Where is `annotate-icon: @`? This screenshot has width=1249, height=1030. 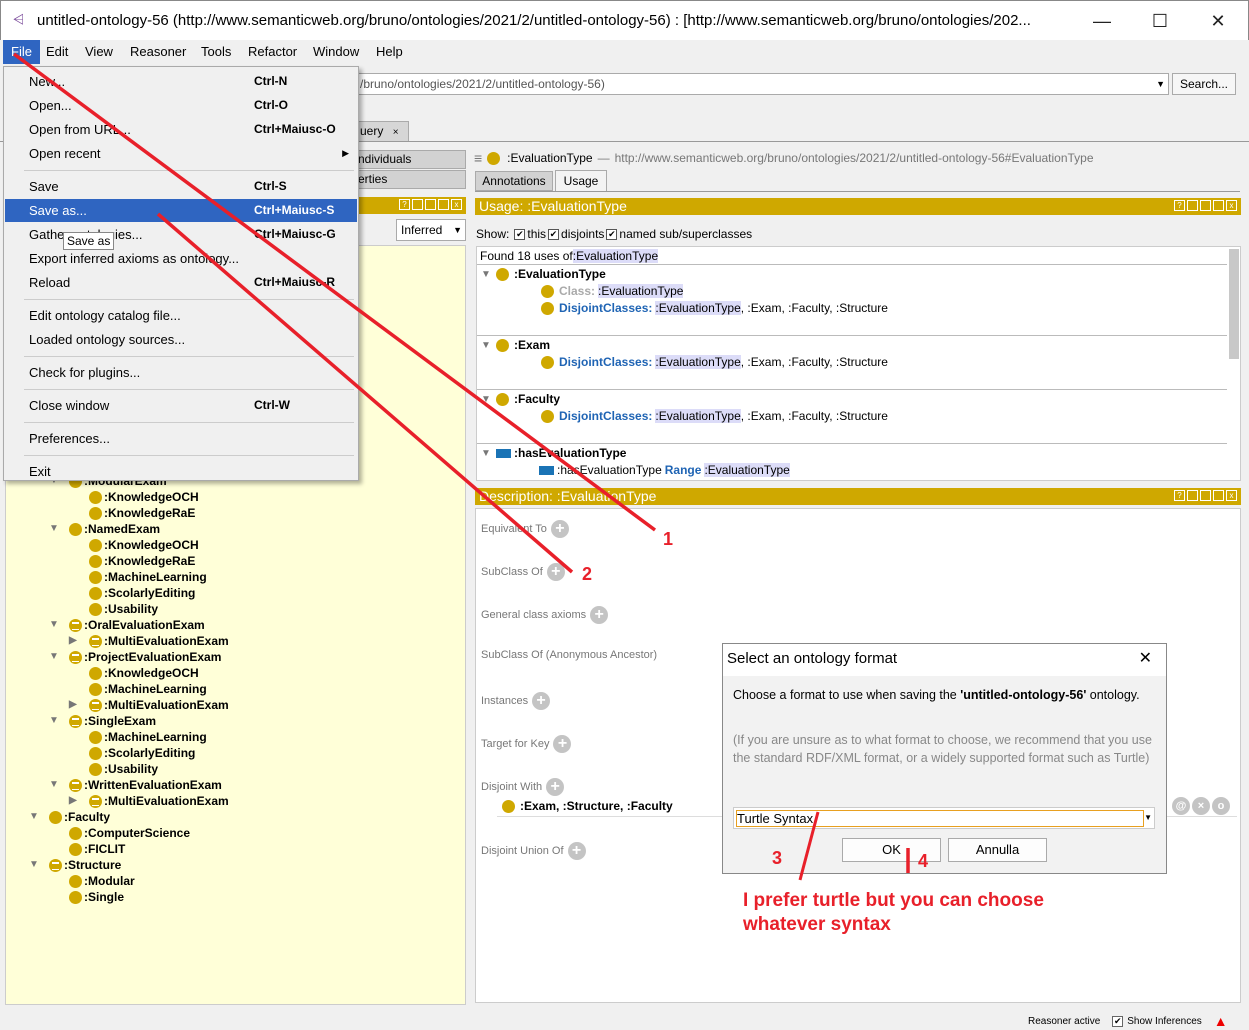
annotate-icon: @ is located at coordinates (1181, 806).